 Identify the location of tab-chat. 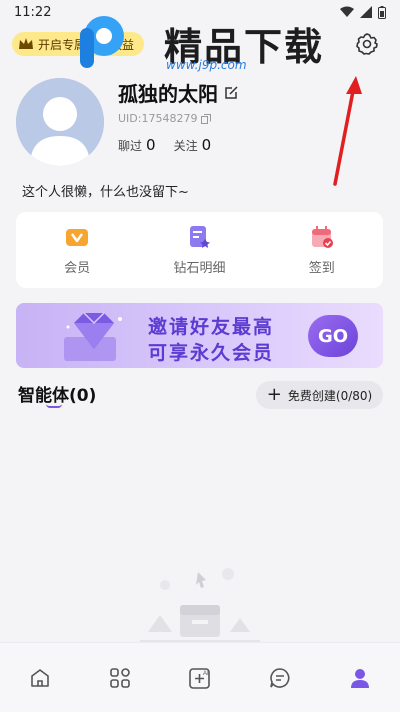
(280, 678).